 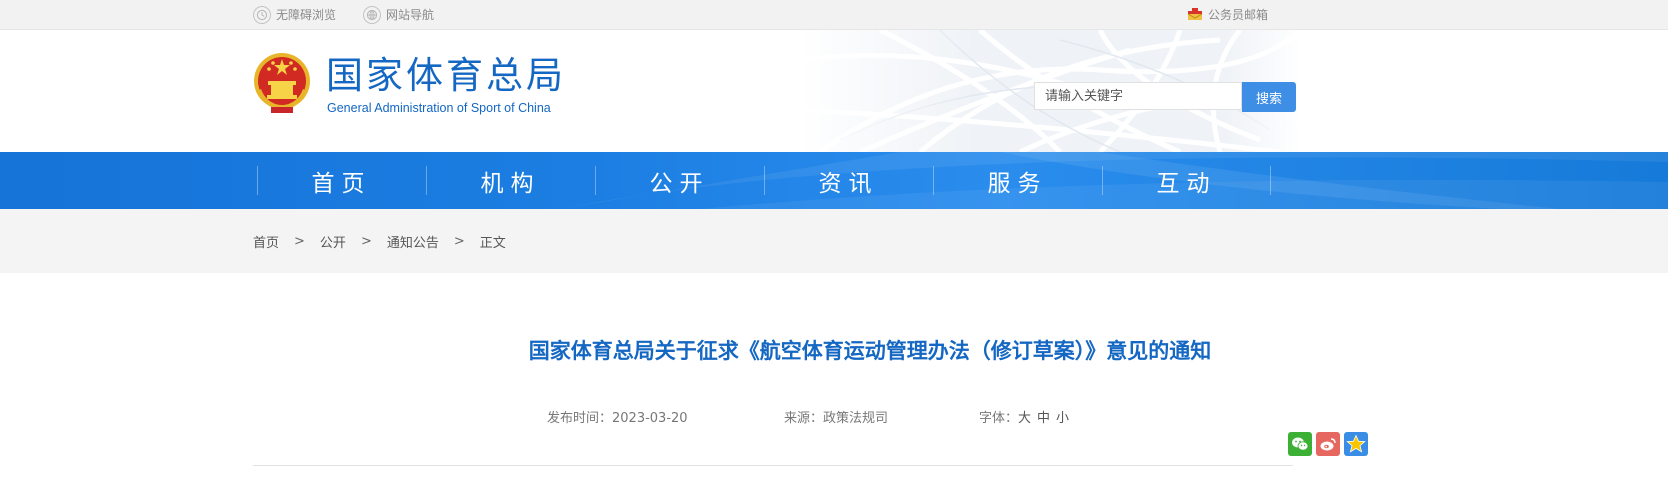 What do you see at coordinates (266, 241) in the screenshot?
I see `breadcrumb-home: 首页` at bounding box center [266, 241].